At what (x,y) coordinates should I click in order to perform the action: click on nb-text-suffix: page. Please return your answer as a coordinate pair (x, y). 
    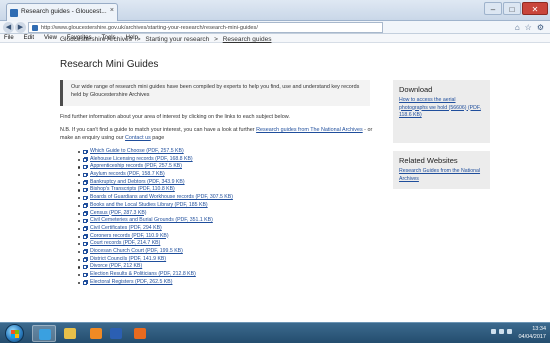
    Looking at the image, I should click on (157, 137).